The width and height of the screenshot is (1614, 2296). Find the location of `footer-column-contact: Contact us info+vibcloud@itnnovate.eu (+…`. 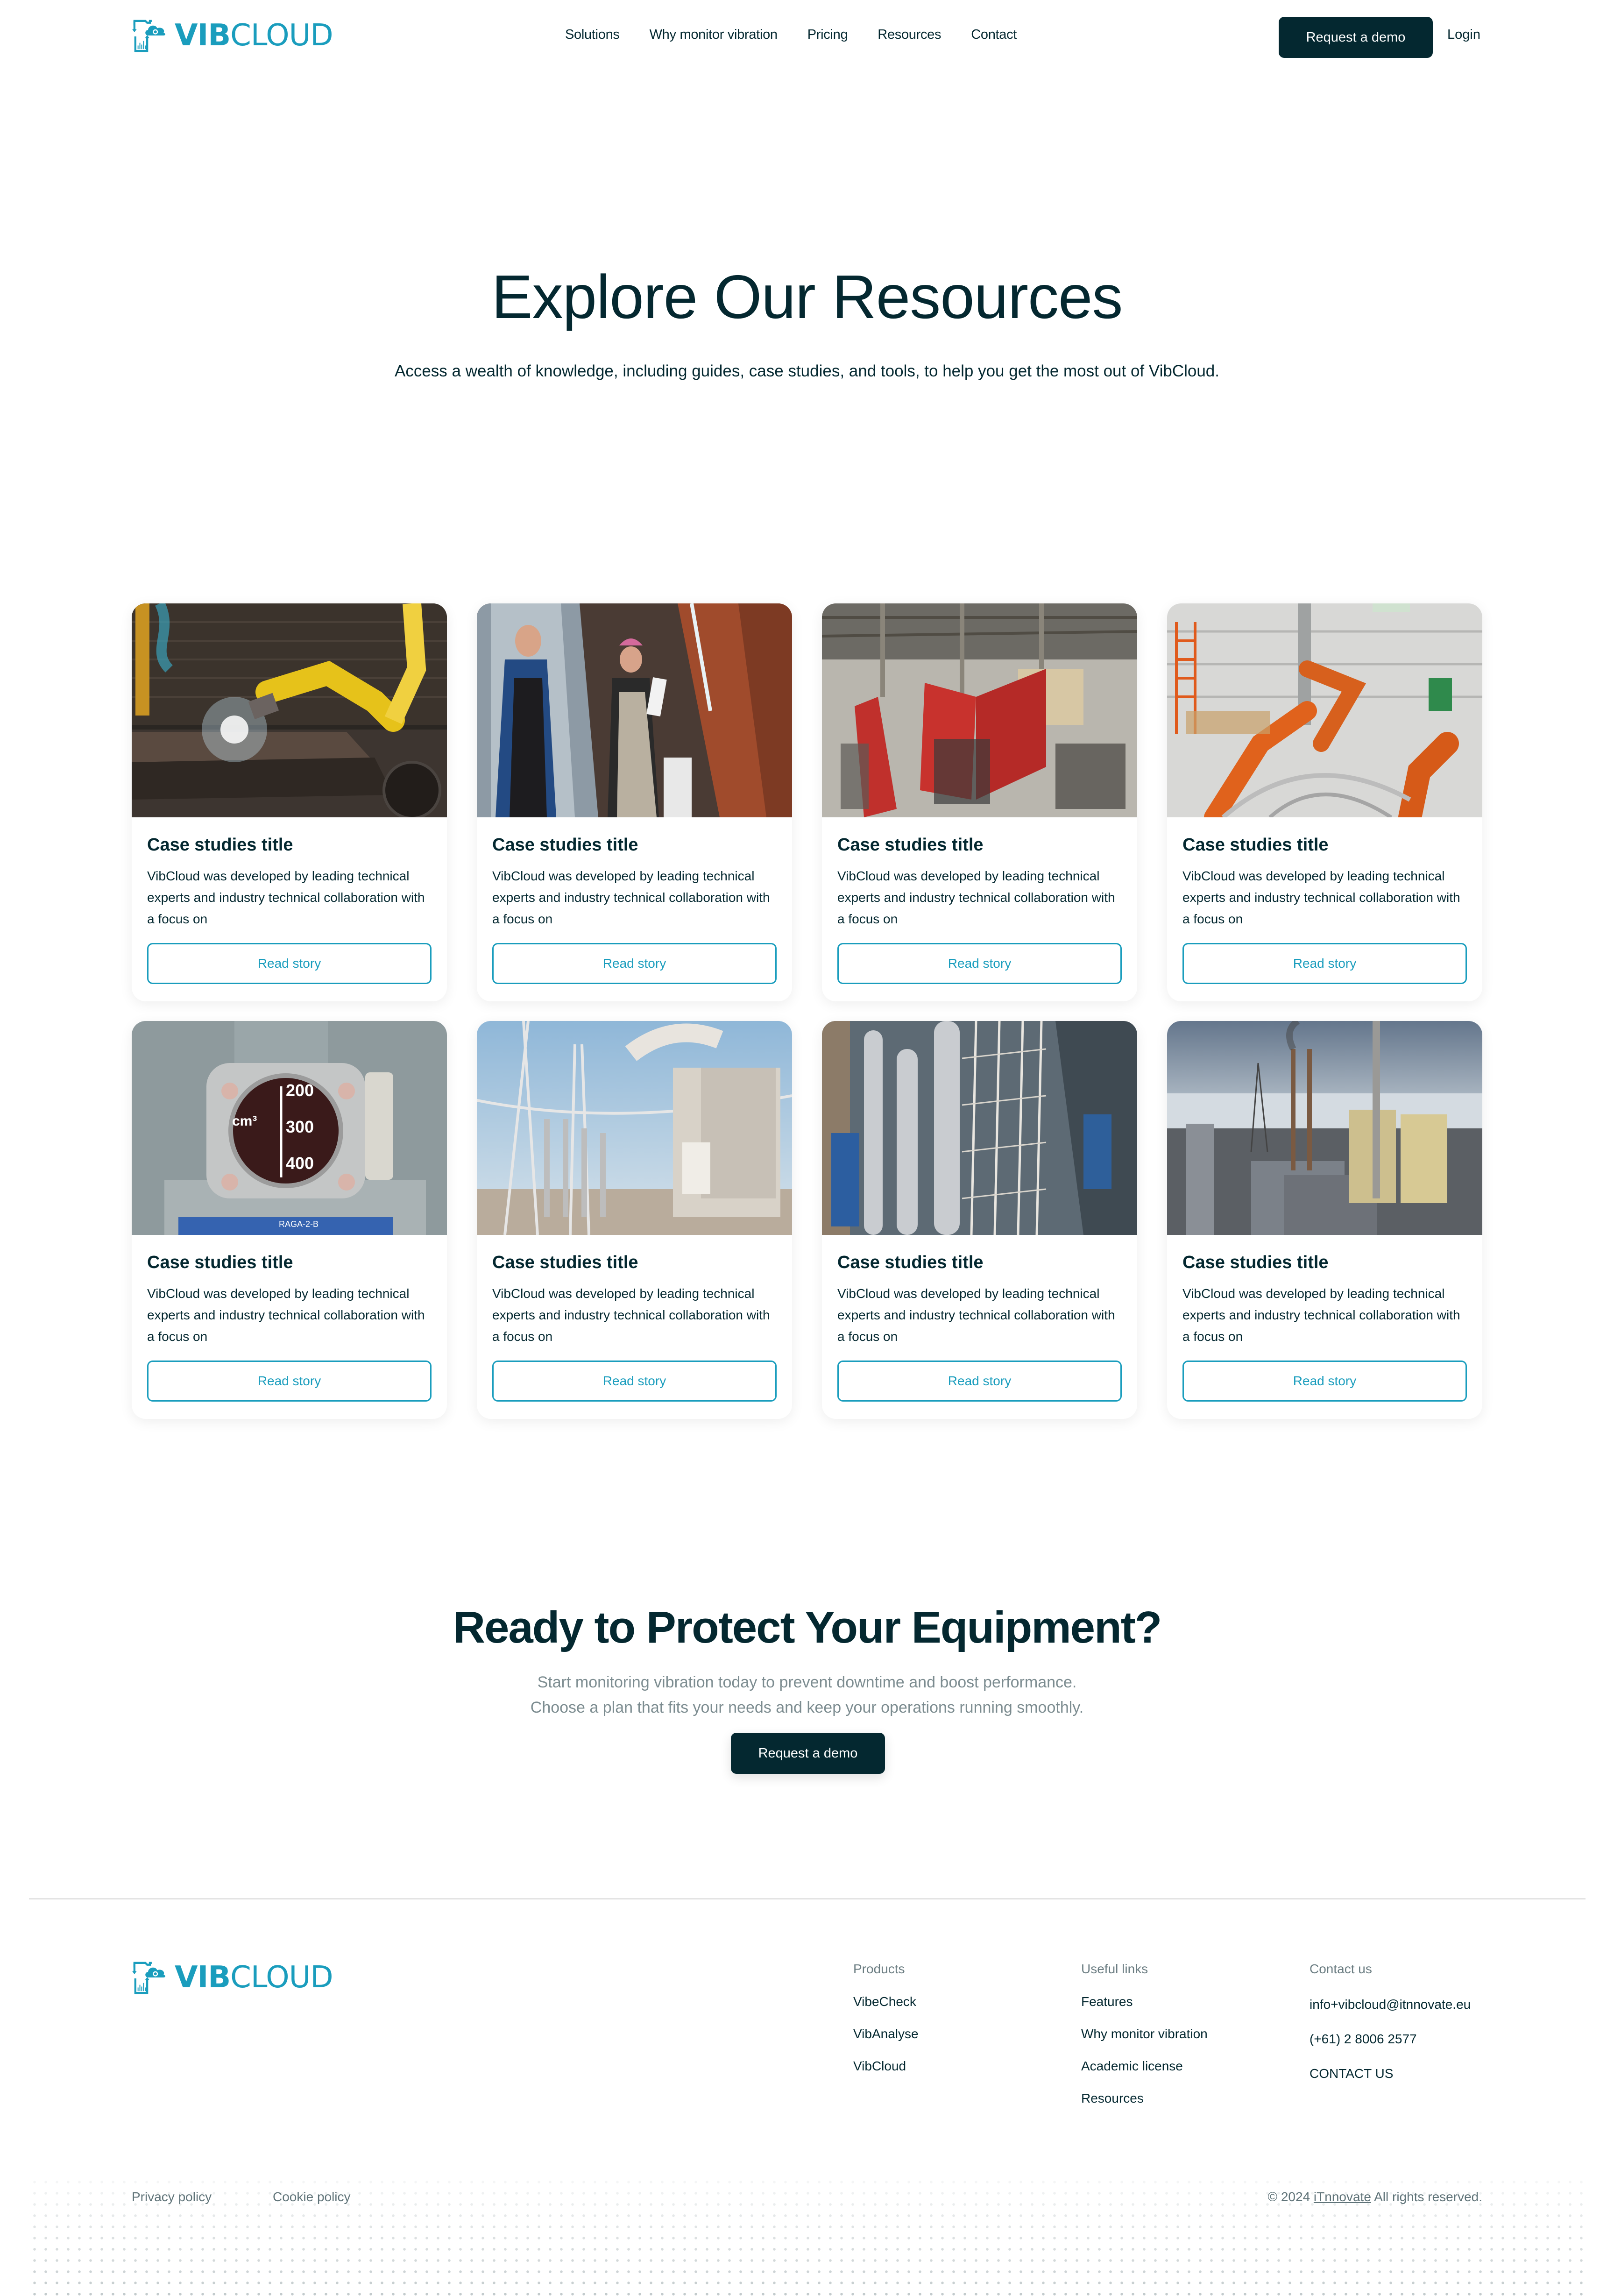

footer-column-contact: Contact us info+vibcloud@itnnovate.eu (+… is located at coordinates (1390, 2031).